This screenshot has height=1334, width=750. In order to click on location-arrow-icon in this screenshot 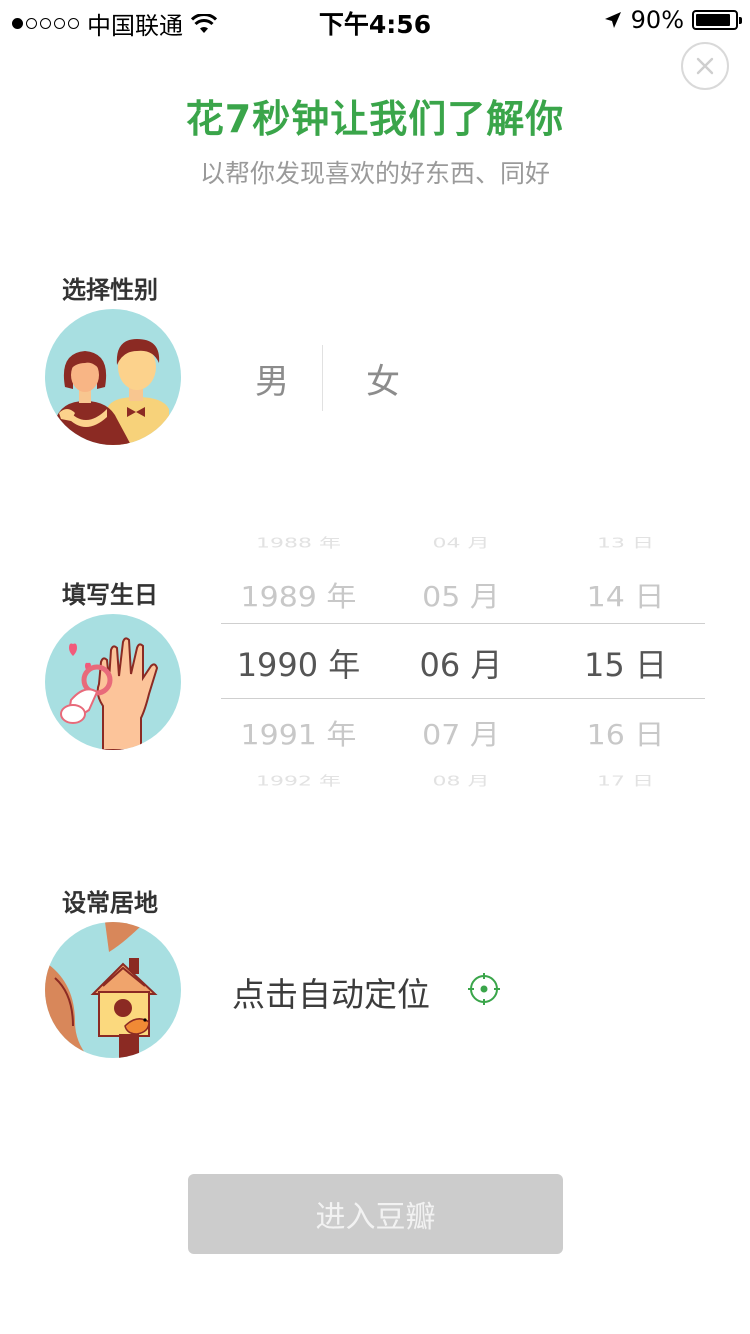, I will do `click(612, 20)`.